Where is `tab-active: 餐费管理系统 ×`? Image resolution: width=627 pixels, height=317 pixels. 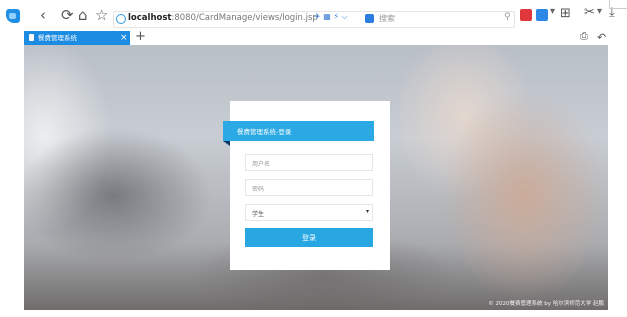
tab-active: 餐费管理系统 × is located at coordinates (77, 38).